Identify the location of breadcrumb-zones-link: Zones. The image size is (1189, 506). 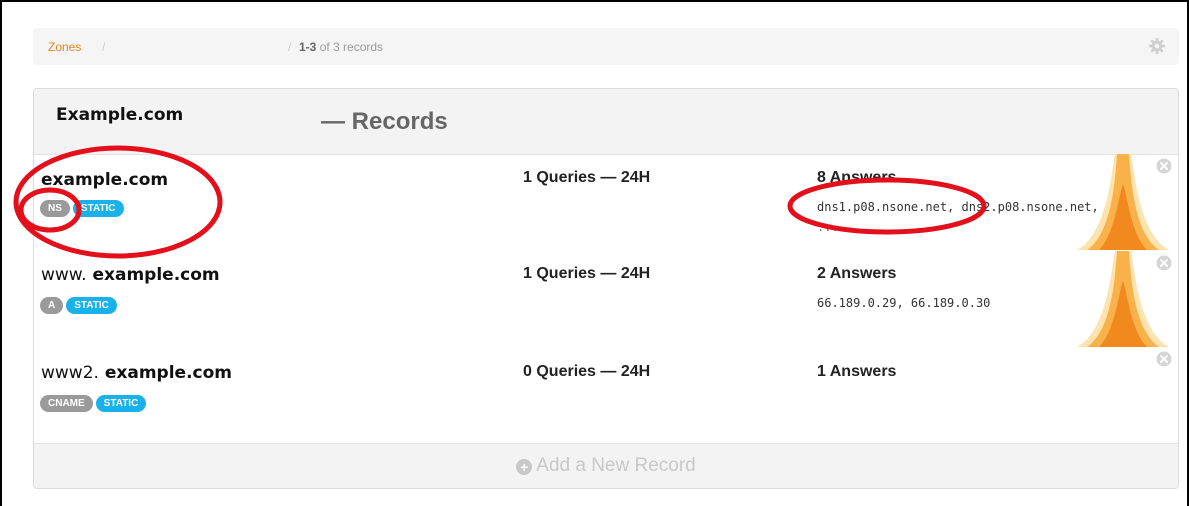
(64, 47).